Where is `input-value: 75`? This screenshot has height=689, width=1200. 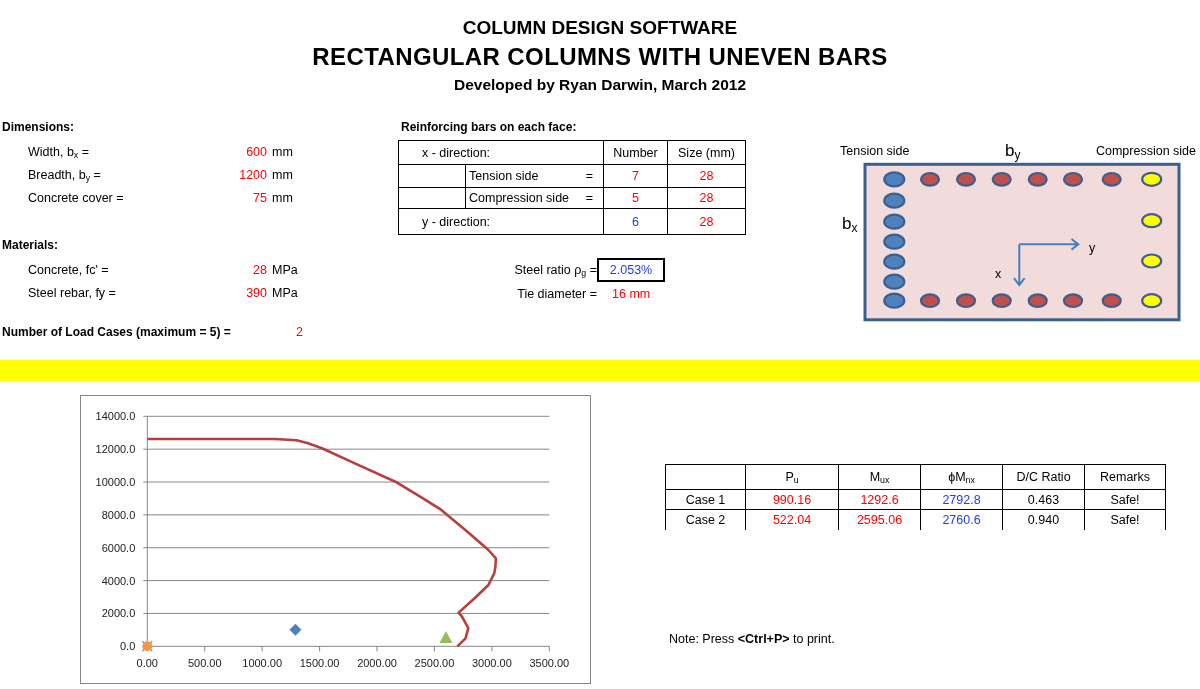
input-value: 75 is located at coordinates (260, 197).